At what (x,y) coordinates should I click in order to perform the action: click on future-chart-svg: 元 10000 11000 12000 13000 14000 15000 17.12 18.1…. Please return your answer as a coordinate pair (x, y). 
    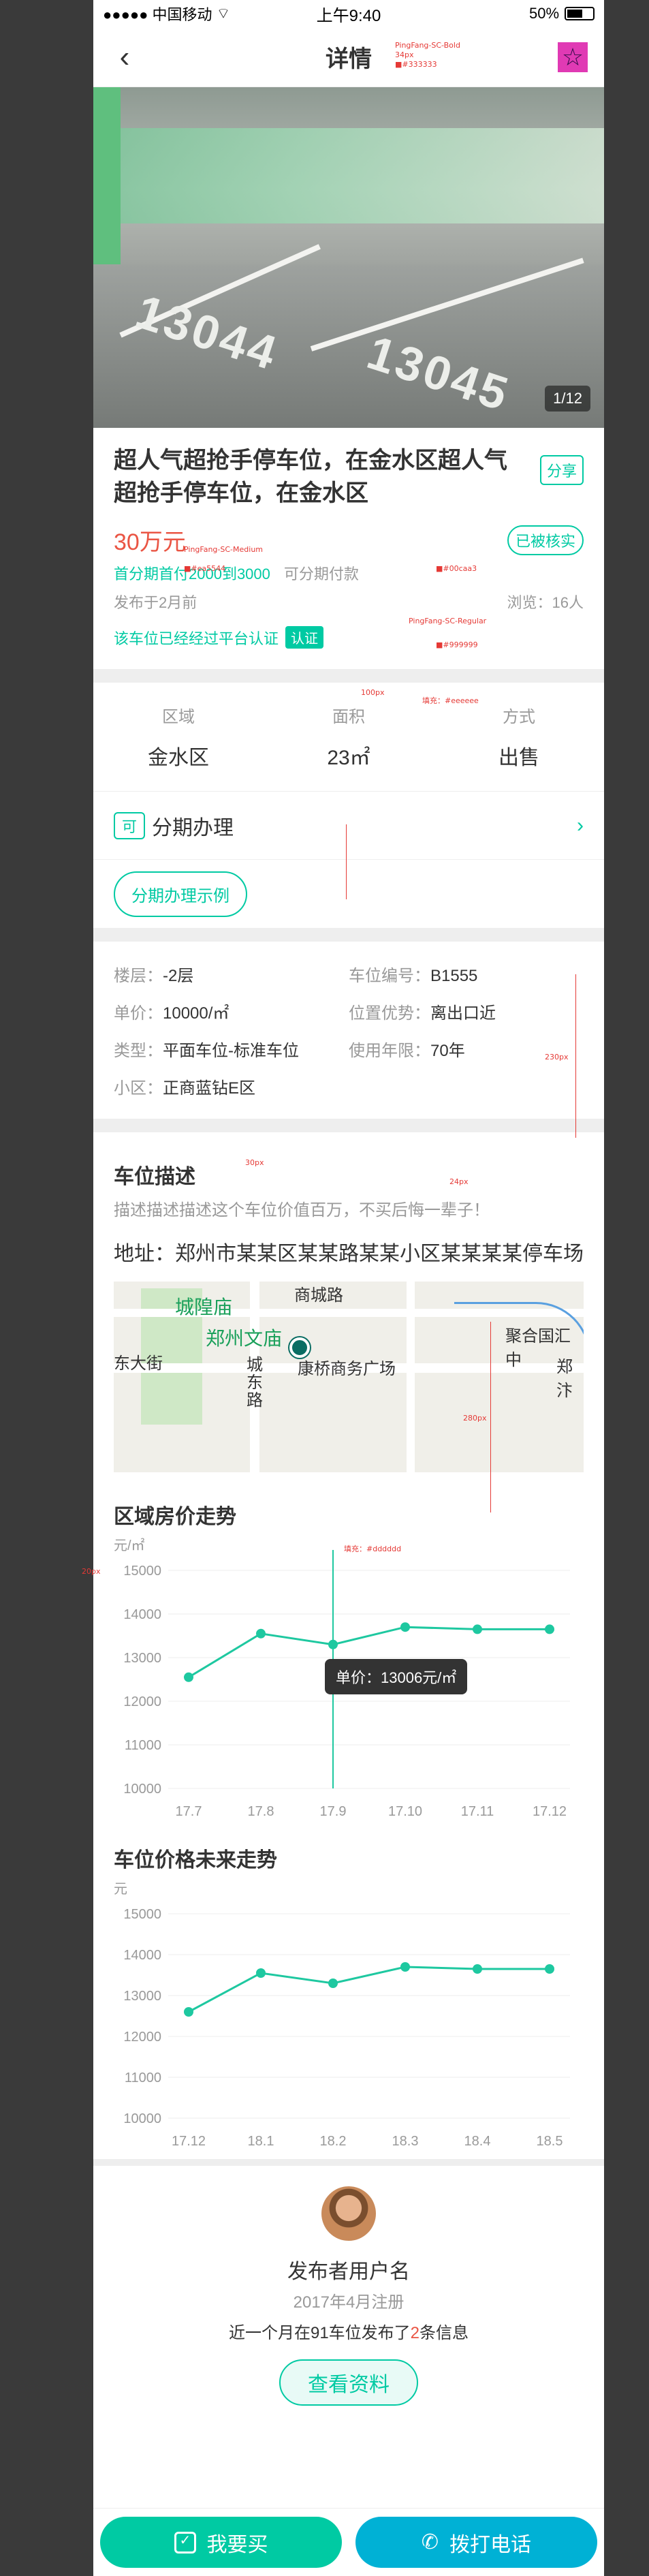
    Looking at the image, I should click on (342, 2015).